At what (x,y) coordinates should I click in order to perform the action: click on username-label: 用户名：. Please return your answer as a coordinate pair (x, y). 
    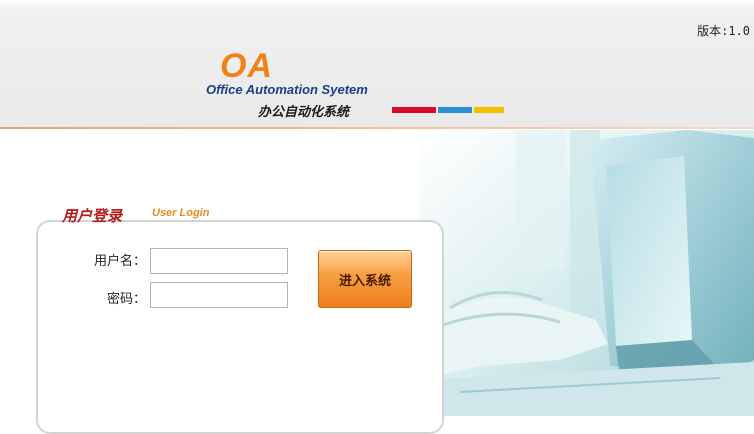
    Looking at the image, I should click on (119, 261).